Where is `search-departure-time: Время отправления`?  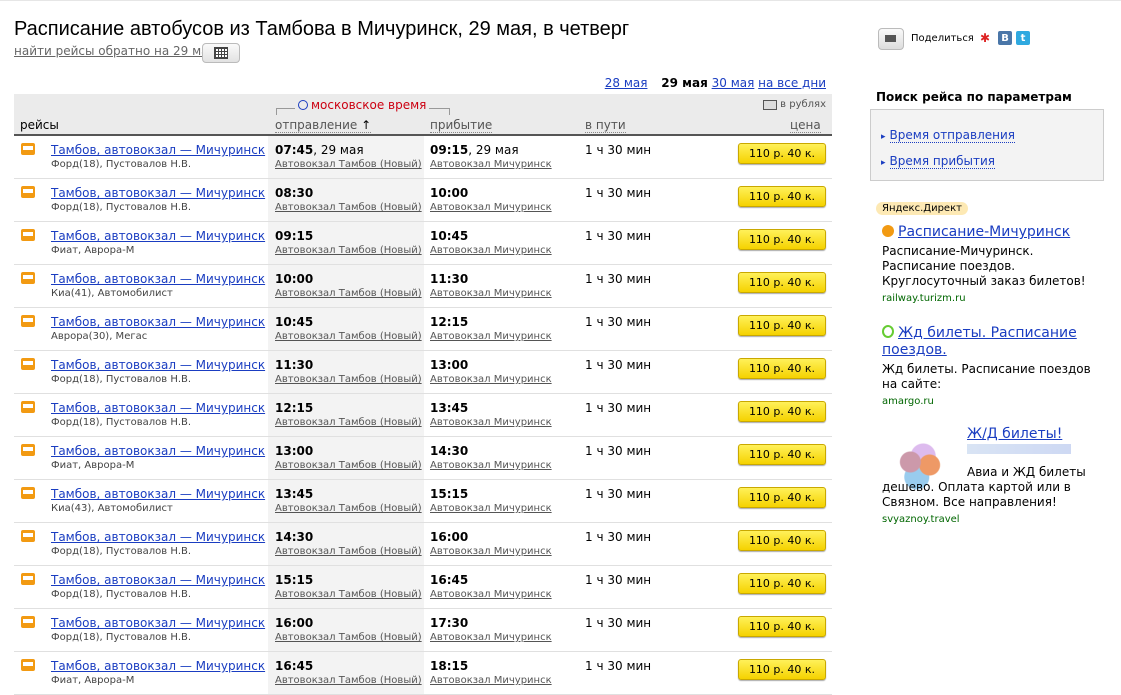 search-departure-time: Время отправления is located at coordinates (948, 135).